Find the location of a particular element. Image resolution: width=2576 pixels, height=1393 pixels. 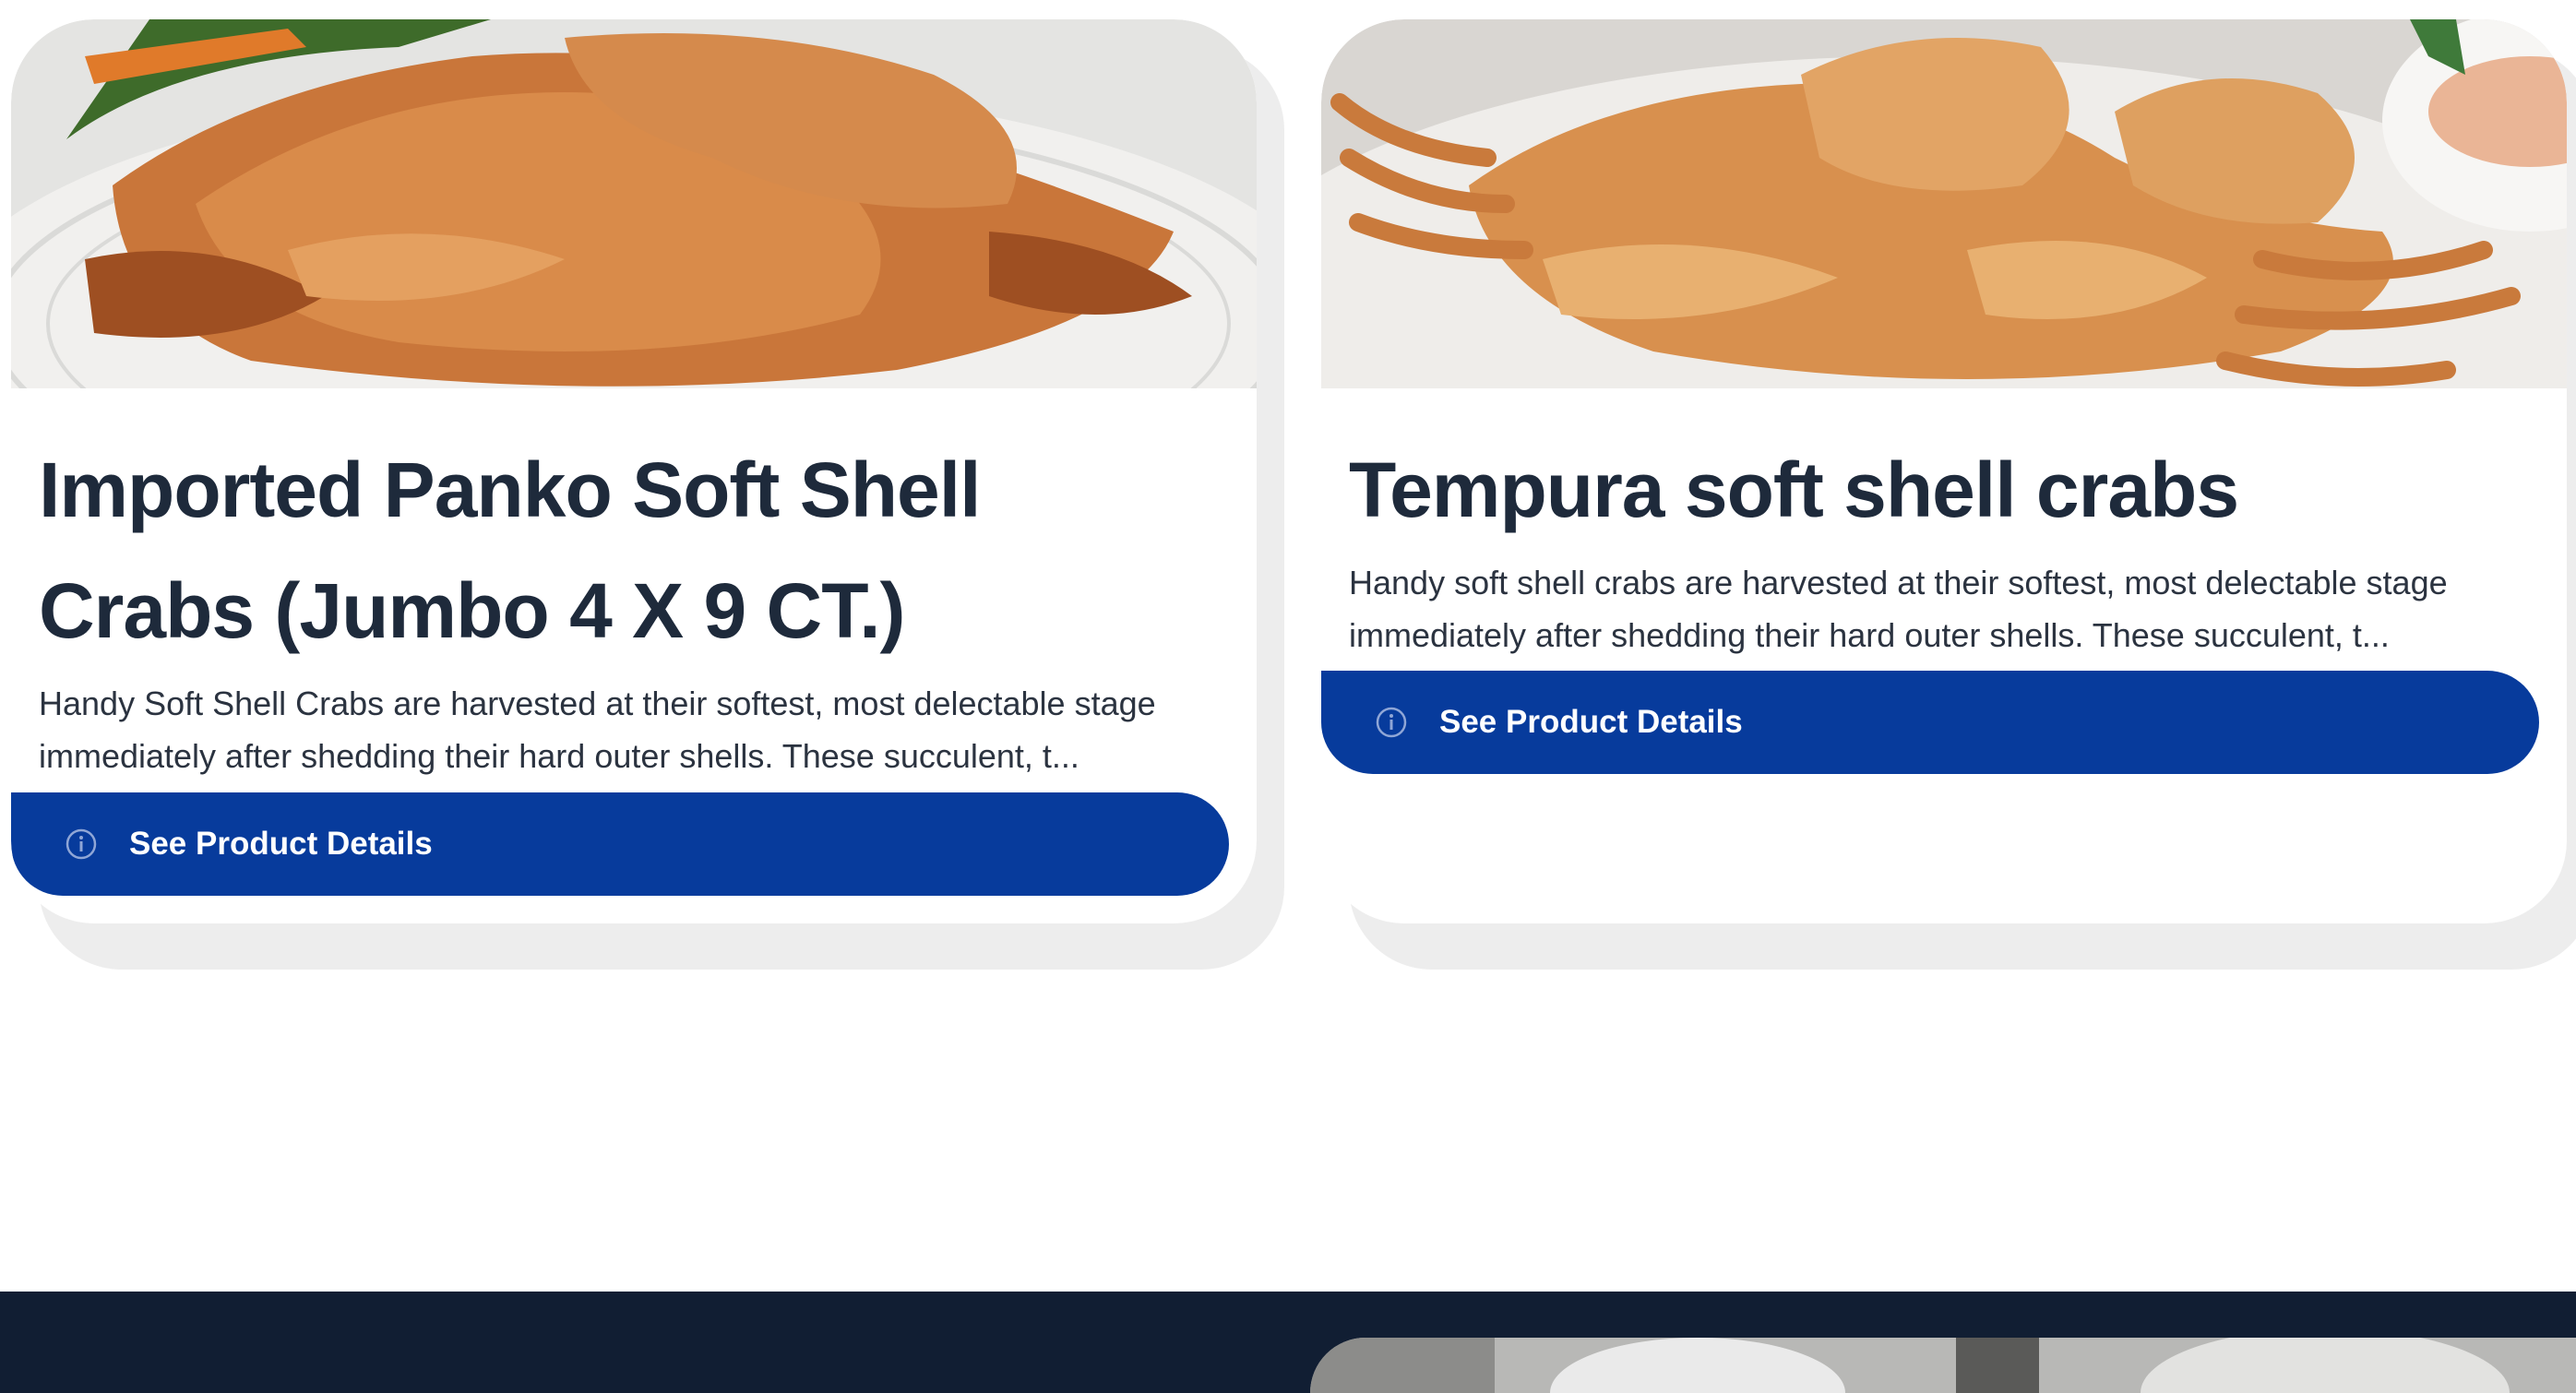

product-title: Tempura soft shell crabs is located at coordinates (1794, 489).